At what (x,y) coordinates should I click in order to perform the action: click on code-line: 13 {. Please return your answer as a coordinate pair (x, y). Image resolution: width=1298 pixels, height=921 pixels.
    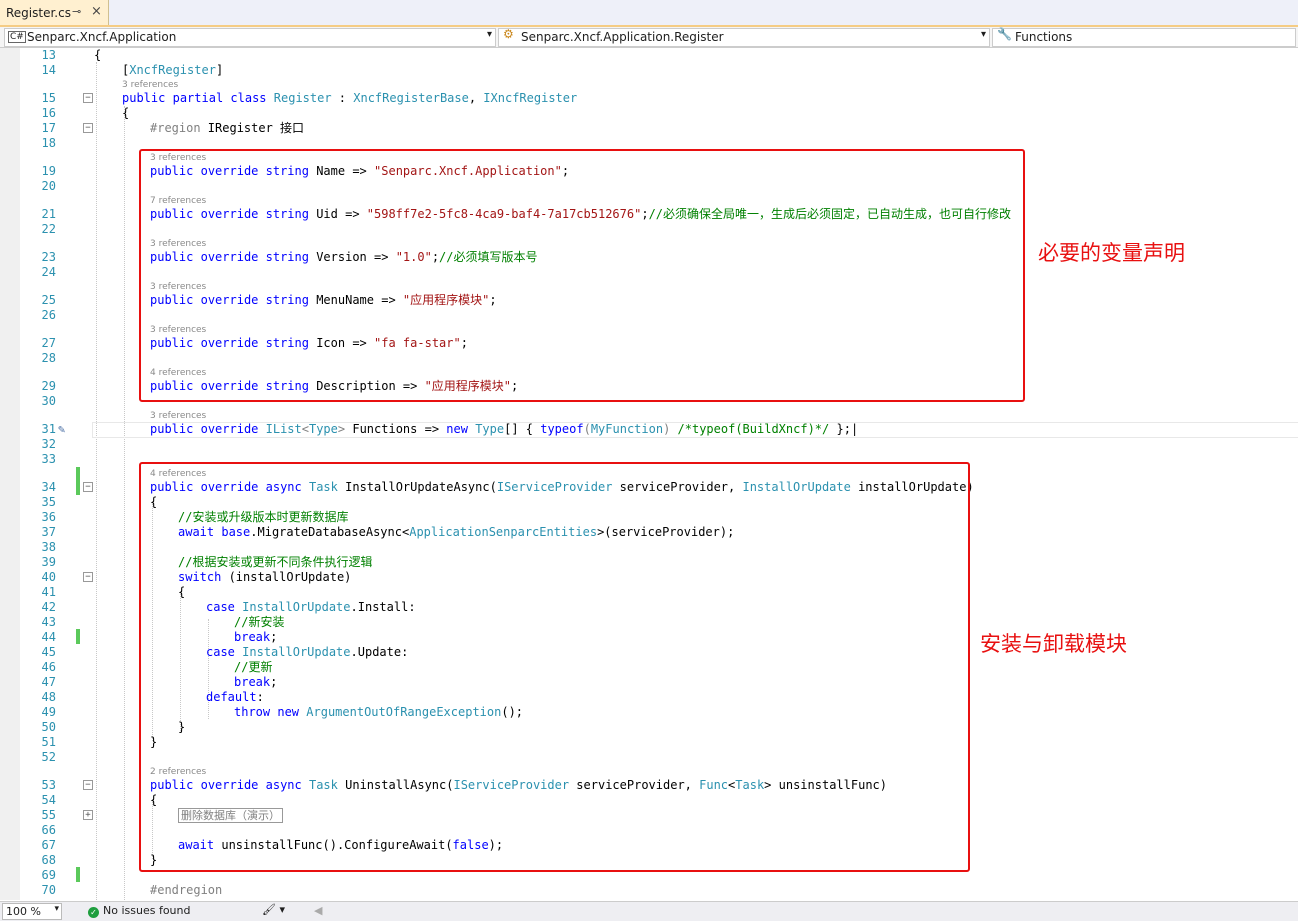
    Looking at the image, I should click on (649, 55).